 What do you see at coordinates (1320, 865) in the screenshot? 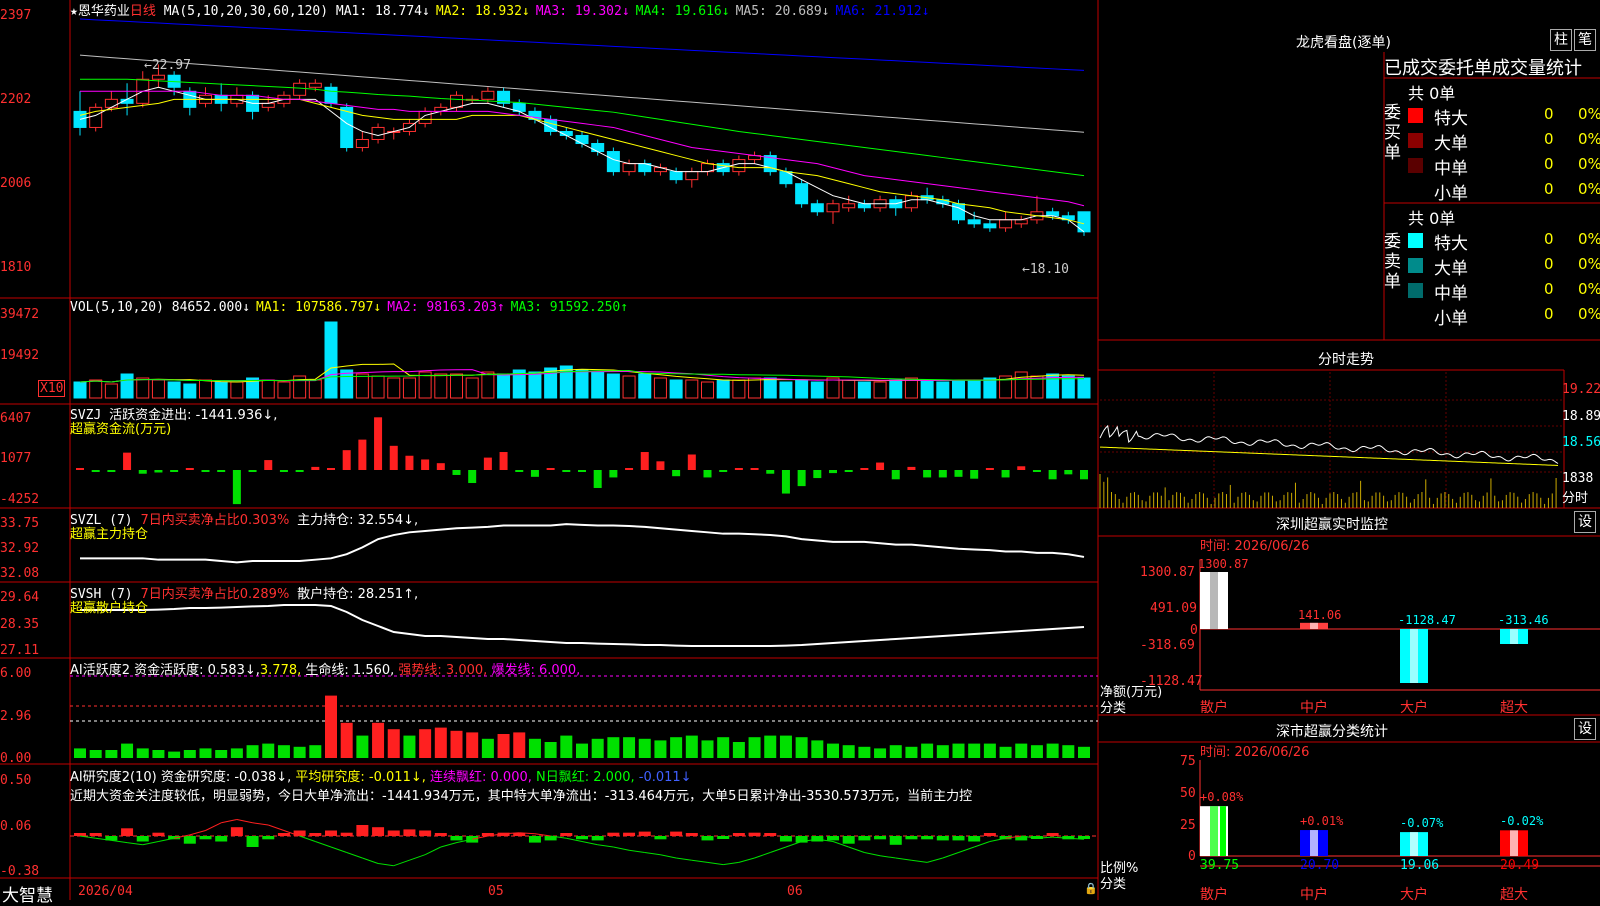
I see `szc-value-label: 20.70` at bounding box center [1320, 865].